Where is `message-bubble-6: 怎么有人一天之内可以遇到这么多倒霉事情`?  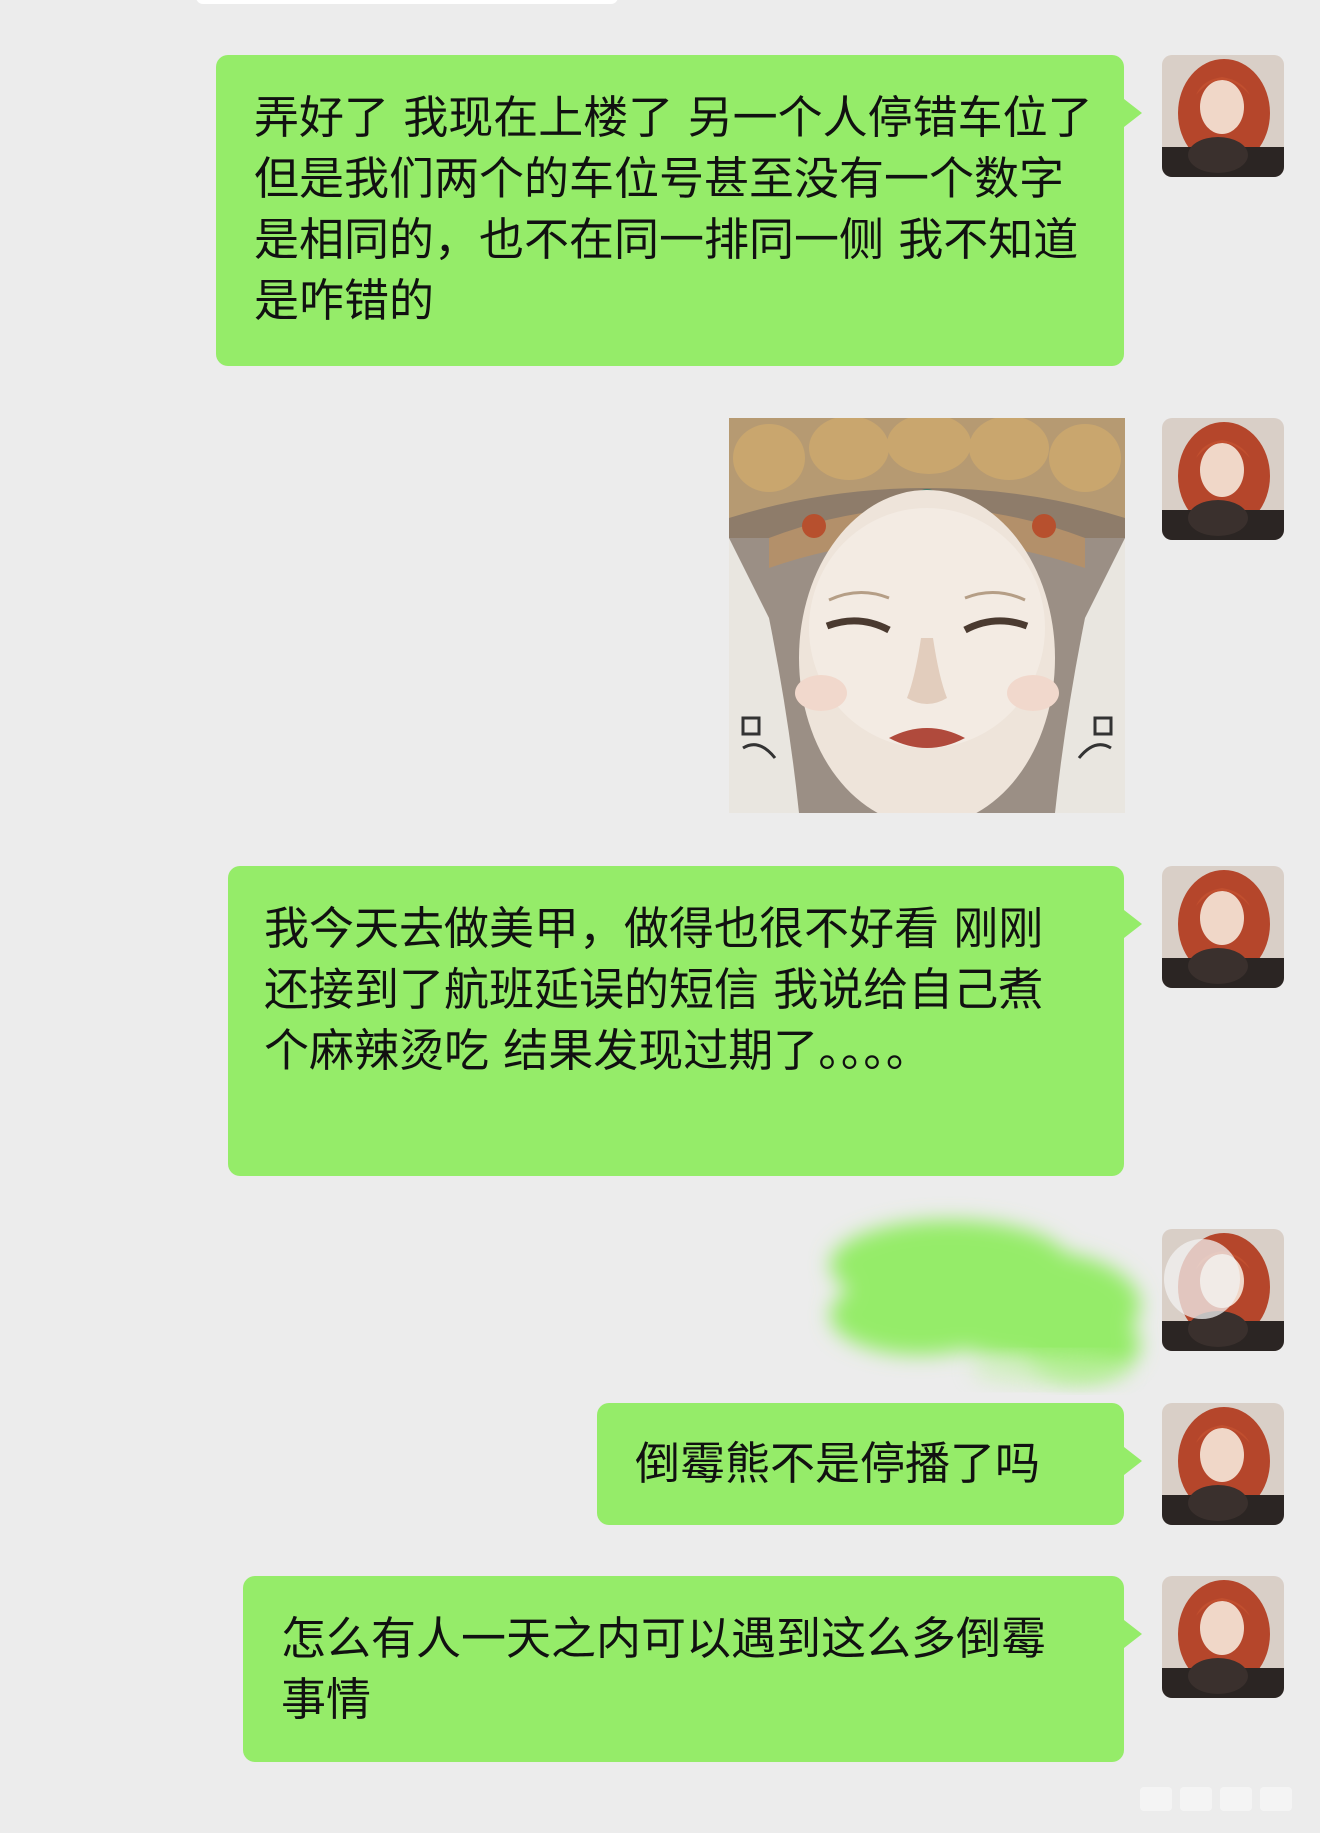 message-bubble-6: 怎么有人一天之内可以遇到这么多倒霉事情 is located at coordinates (692, 1669).